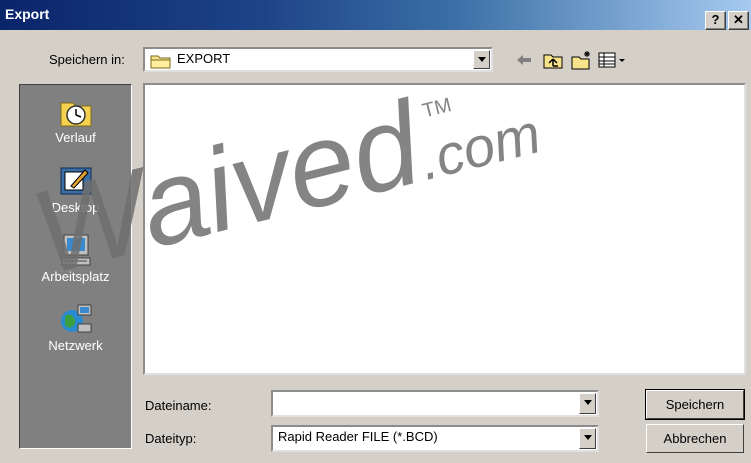 This screenshot has height=463, width=751. Describe the element at coordinates (553, 60) in the screenshot. I see `up-folder-icon` at that location.